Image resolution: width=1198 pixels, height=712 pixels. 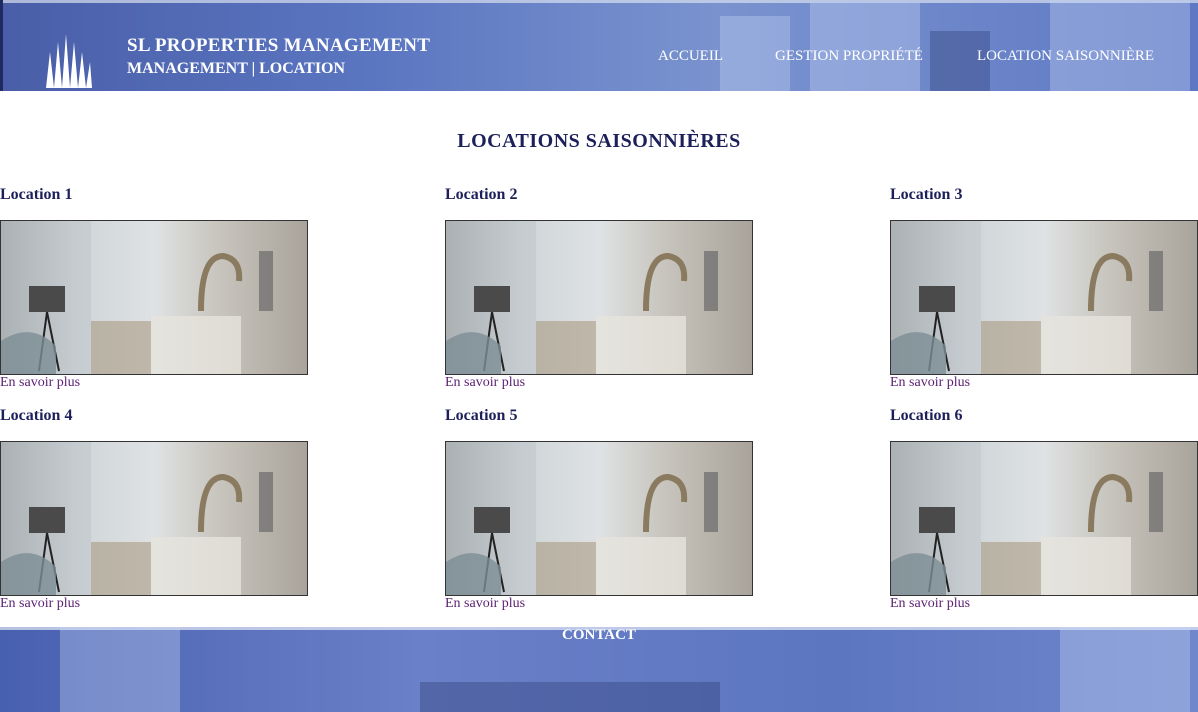 What do you see at coordinates (278, 46) in the screenshot?
I see `brand-title: SL PROPERTIES MANAGEMENT` at bounding box center [278, 46].